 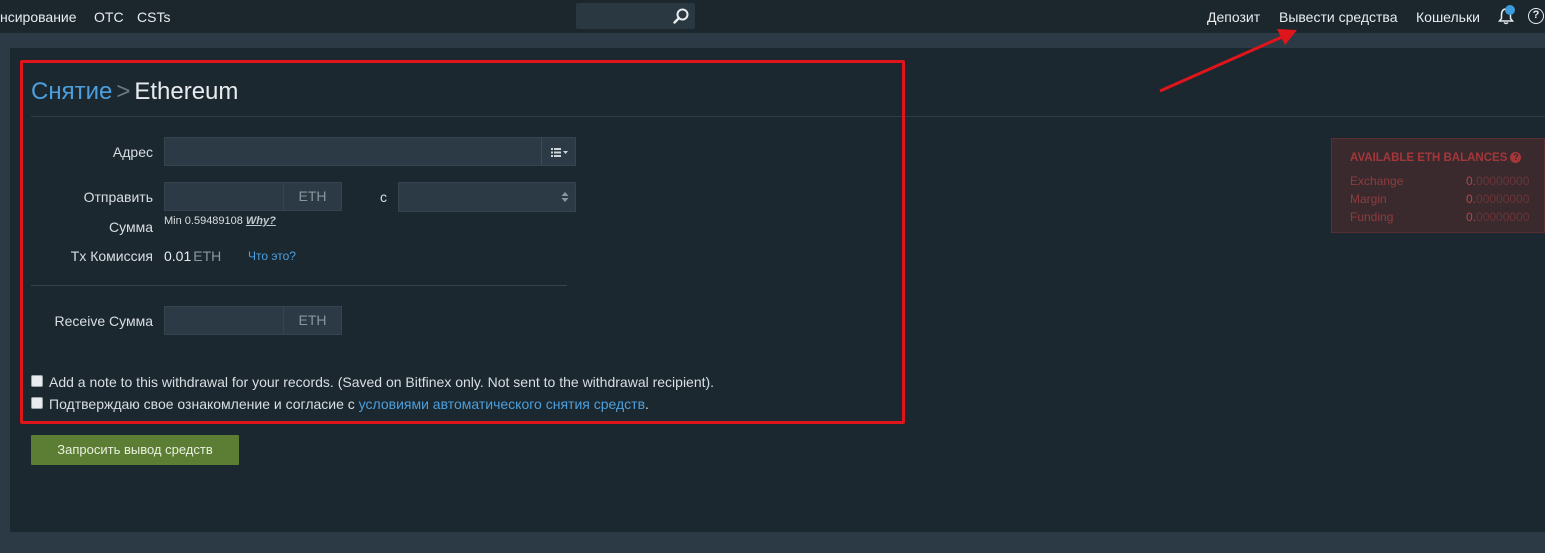 What do you see at coordinates (203, 221) in the screenshot?
I see `minimum-amount-value: Min 0.59489108` at bounding box center [203, 221].